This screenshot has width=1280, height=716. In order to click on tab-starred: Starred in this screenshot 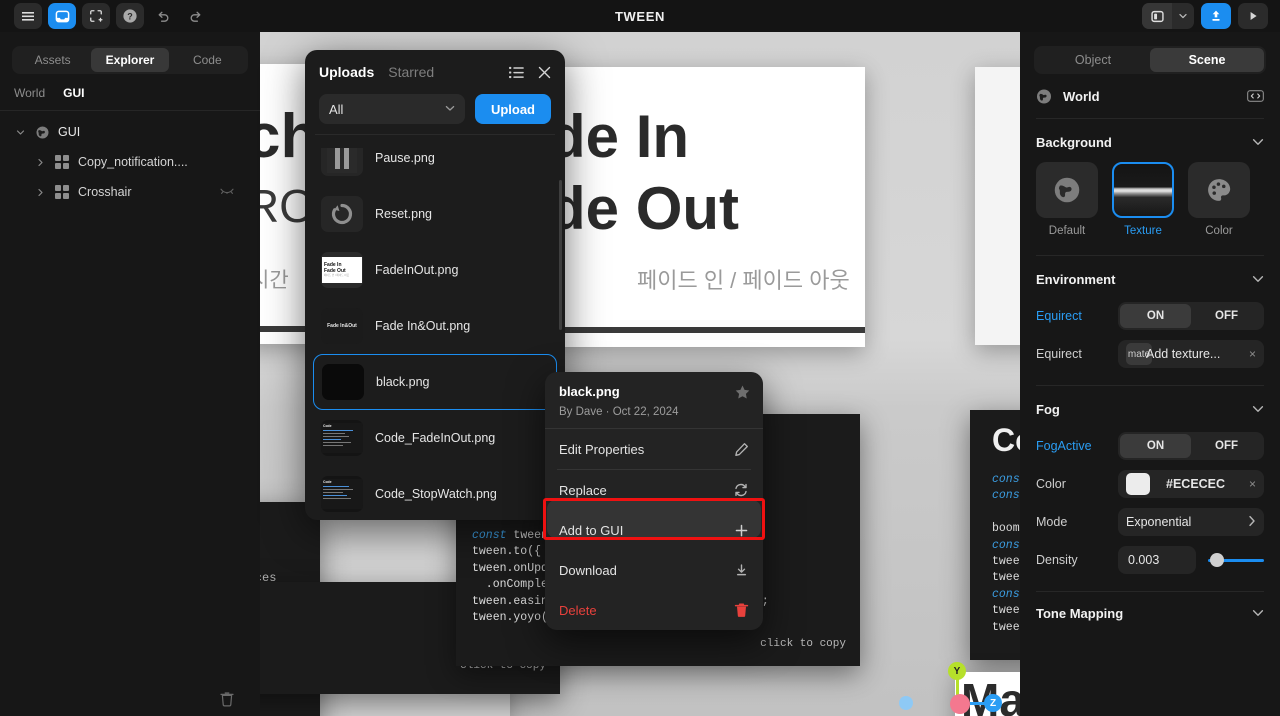, I will do `click(411, 72)`.